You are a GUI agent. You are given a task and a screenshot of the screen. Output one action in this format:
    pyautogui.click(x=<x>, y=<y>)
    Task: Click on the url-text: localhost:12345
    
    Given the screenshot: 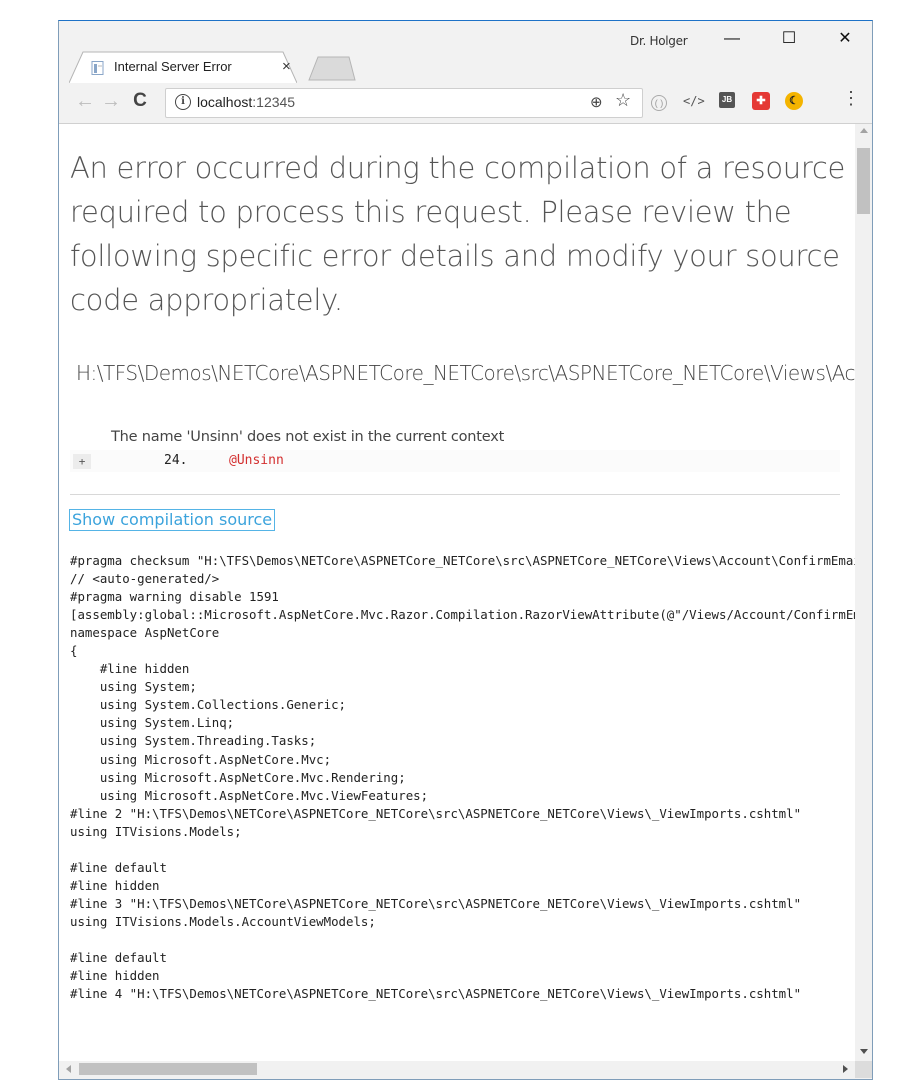 What is the action you would take?
    pyautogui.click(x=246, y=102)
    